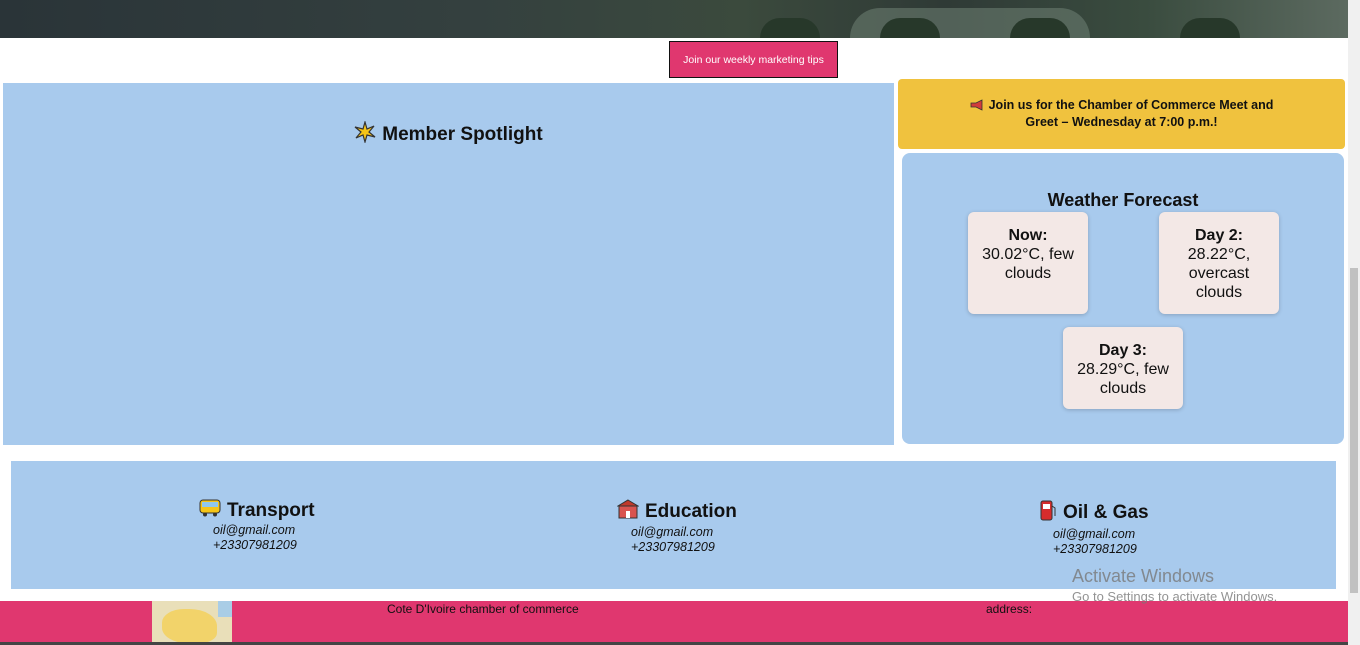 This screenshot has height=645, width=1360. I want to click on forecast-card-day2: Day 2: 28.22°C, overcast clouds, so click(1219, 263).